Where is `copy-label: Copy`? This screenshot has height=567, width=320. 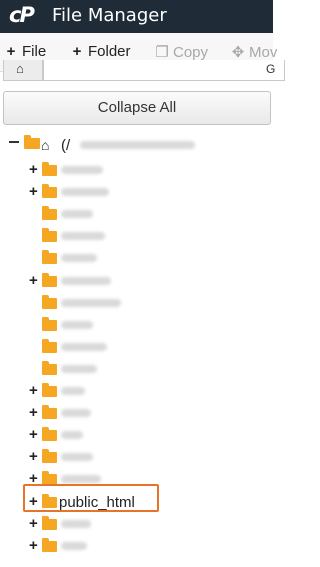
copy-label: Copy is located at coordinates (191, 52).